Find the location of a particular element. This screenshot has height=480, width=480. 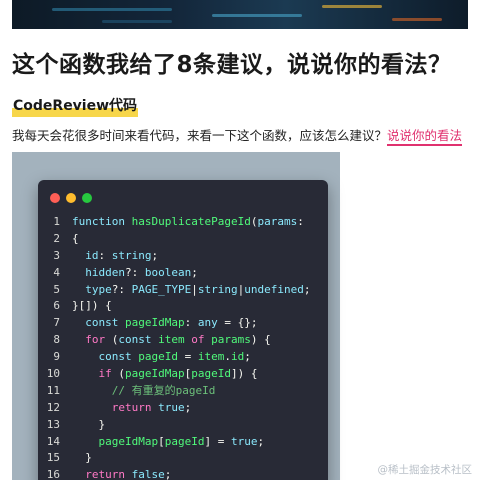

code-token: hidden is located at coordinates (98, 272).